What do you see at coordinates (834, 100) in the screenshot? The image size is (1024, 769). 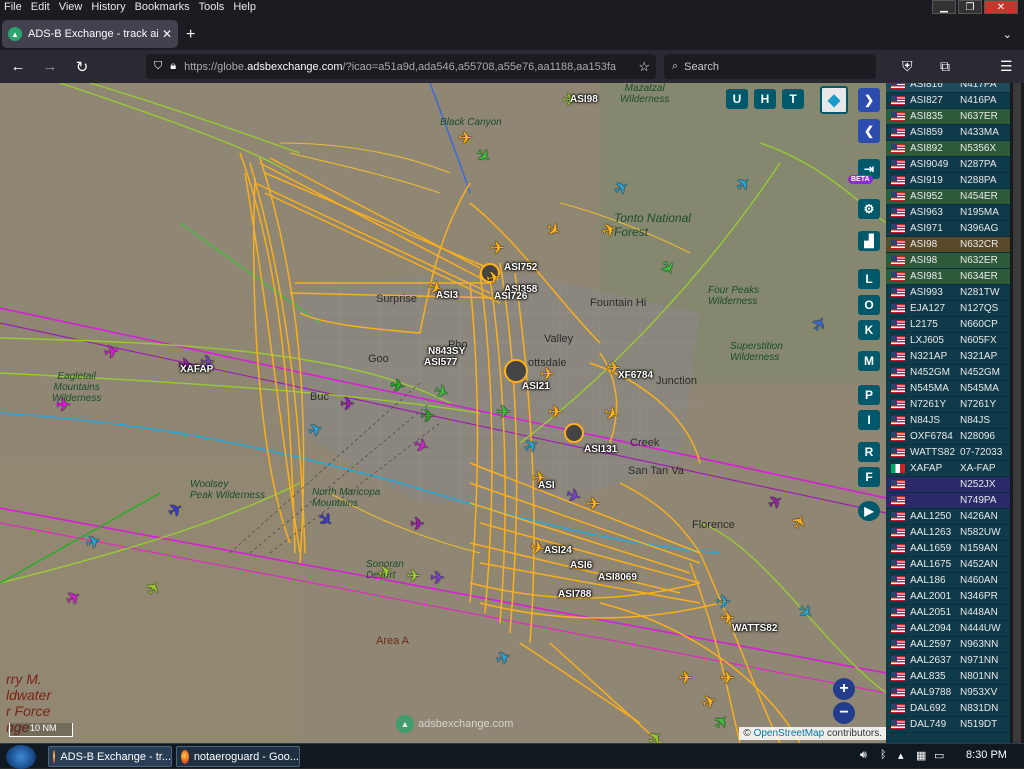 I see `map-layers-button: ◆` at bounding box center [834, 100].